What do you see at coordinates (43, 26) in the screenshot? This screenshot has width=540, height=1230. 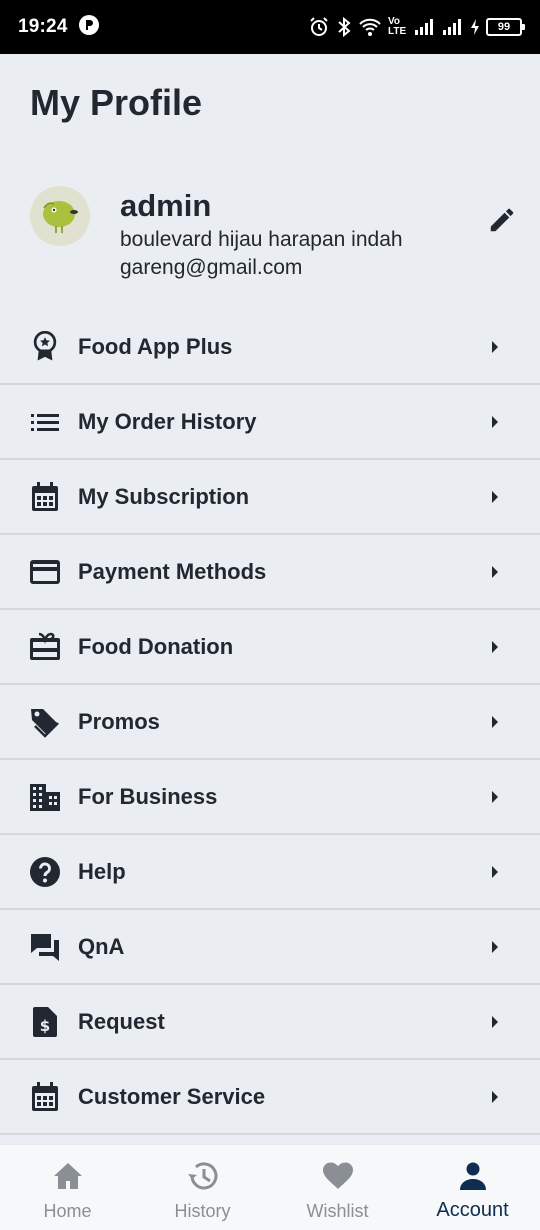 I see `status-time: 19:24` at bounding box center [43, 26].